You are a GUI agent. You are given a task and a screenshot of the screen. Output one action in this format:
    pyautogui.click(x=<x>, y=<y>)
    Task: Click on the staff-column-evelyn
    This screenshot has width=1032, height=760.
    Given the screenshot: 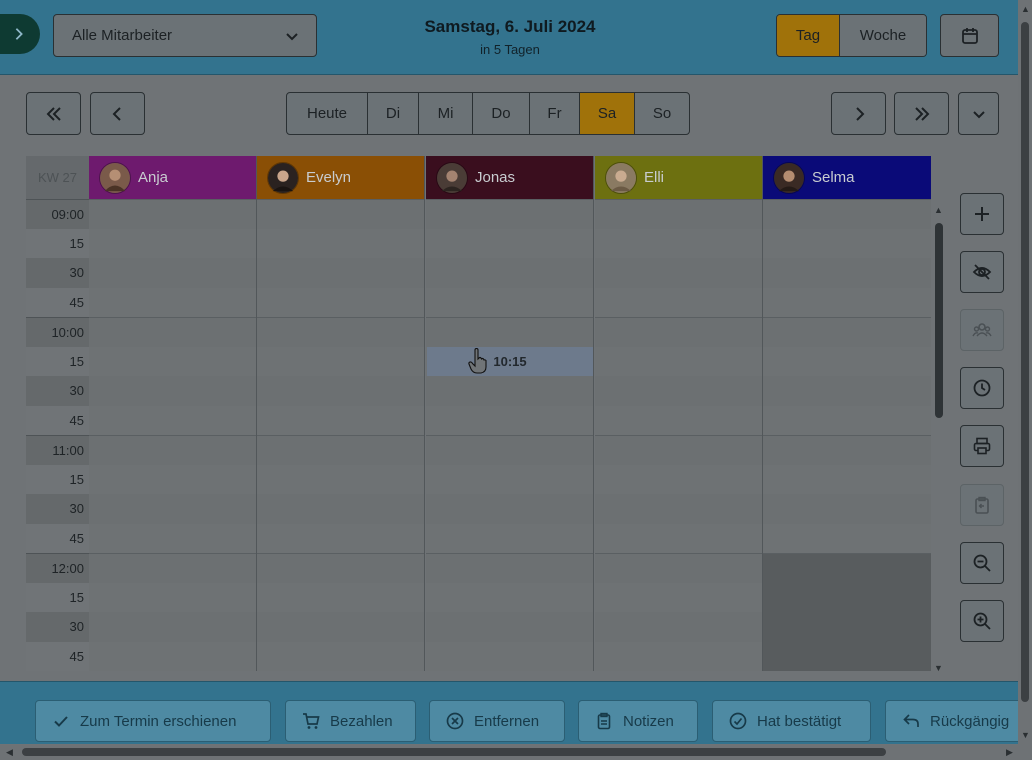 What is the action you would take?
    pyautogui.click(x=341, y=435)
    